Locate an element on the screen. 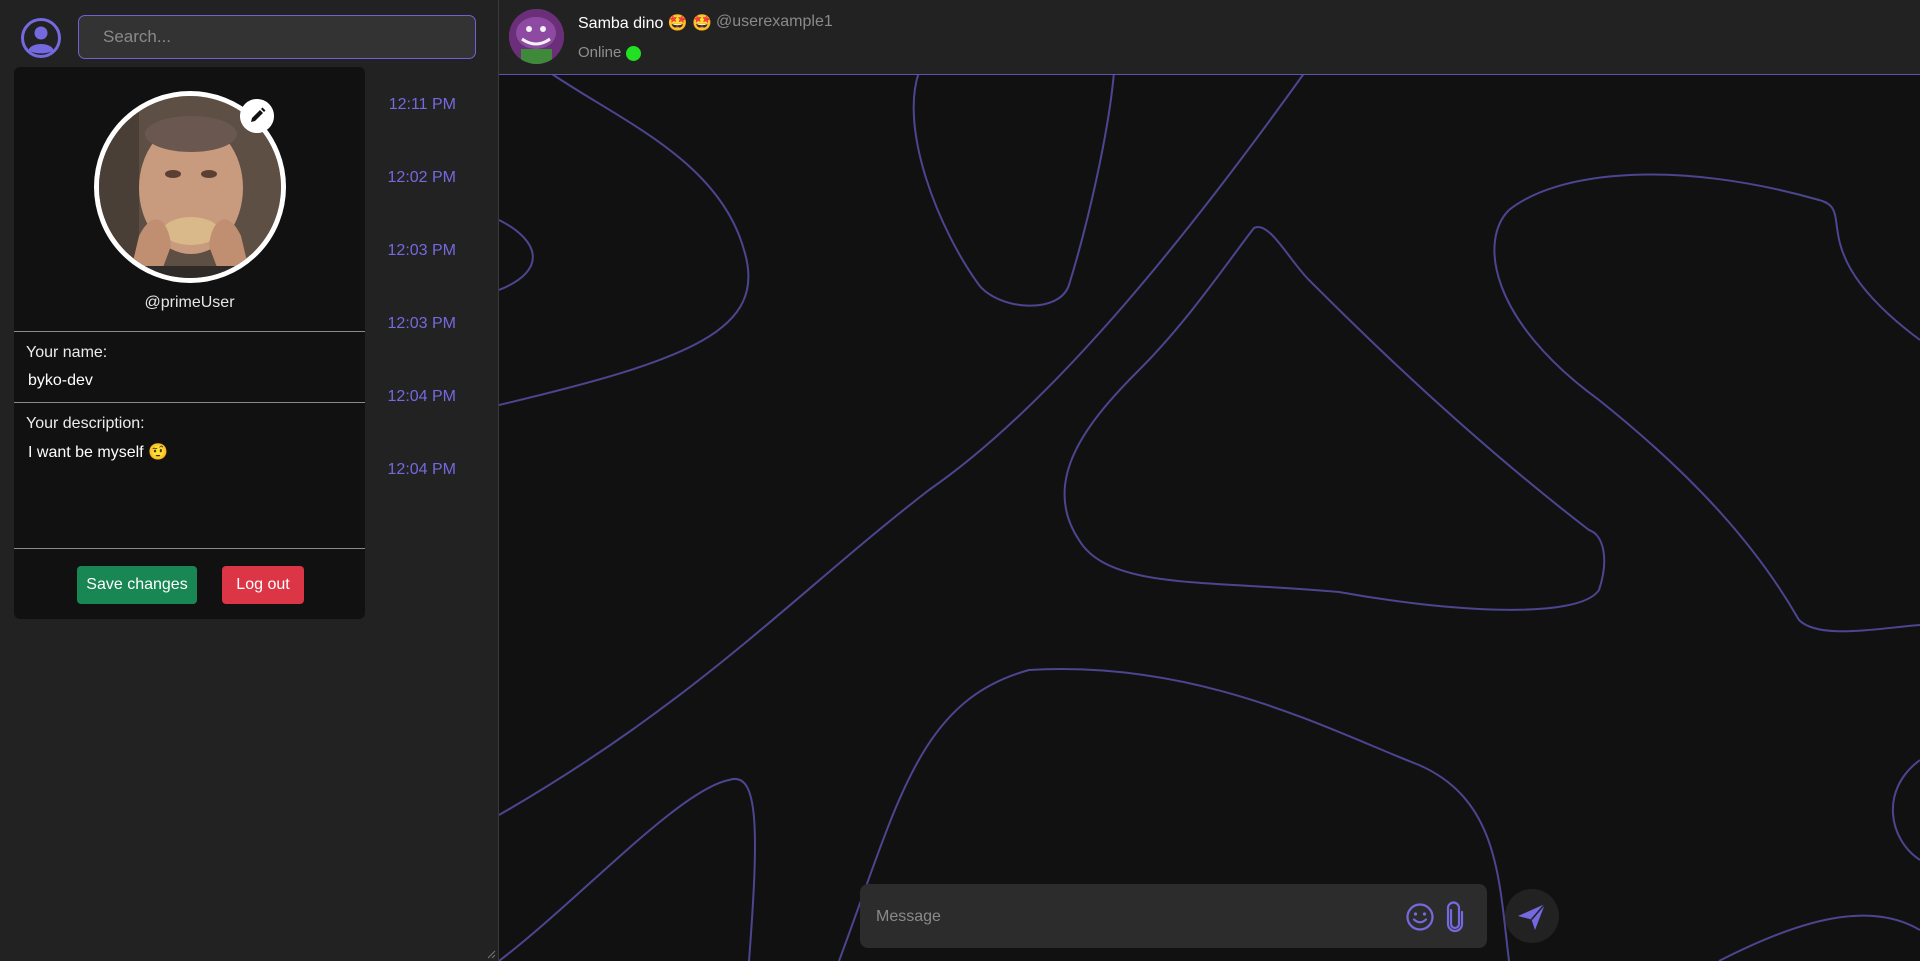 The height and width of the screenshot is (961, 1920). user-circle-icon is located at coordinates (41, 38).